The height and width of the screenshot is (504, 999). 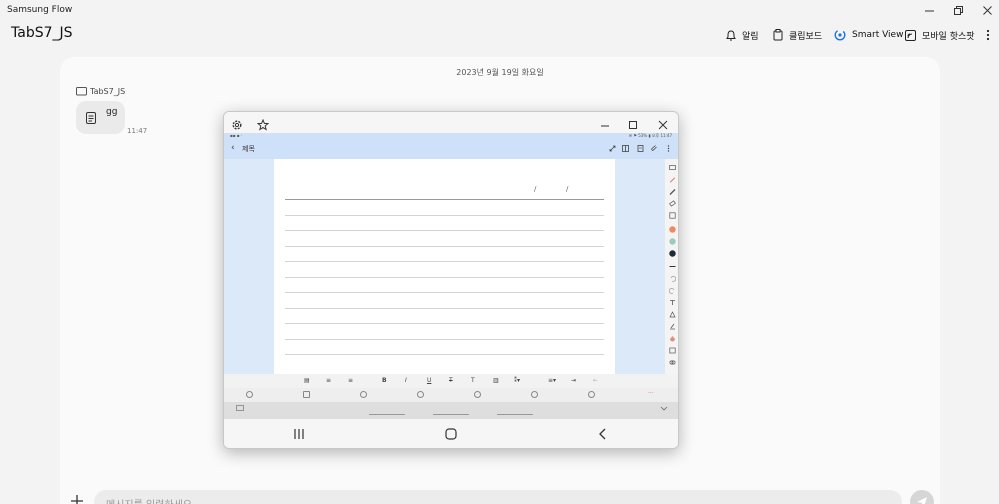 I want to click on sender-name: TabS7_JS, so click(x=108, y=91).